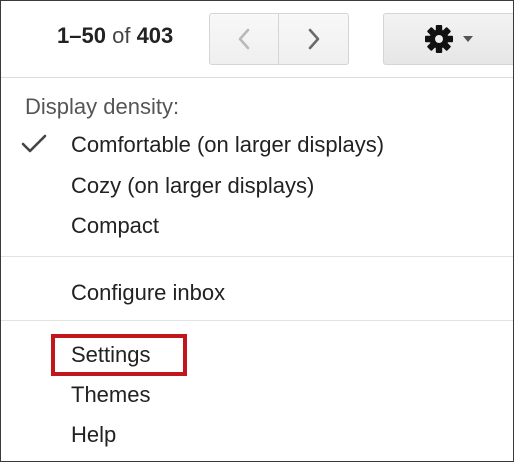  Describe the element at coordinates (93, 435) in the screenshot. I see `help-item: Help` at that location.